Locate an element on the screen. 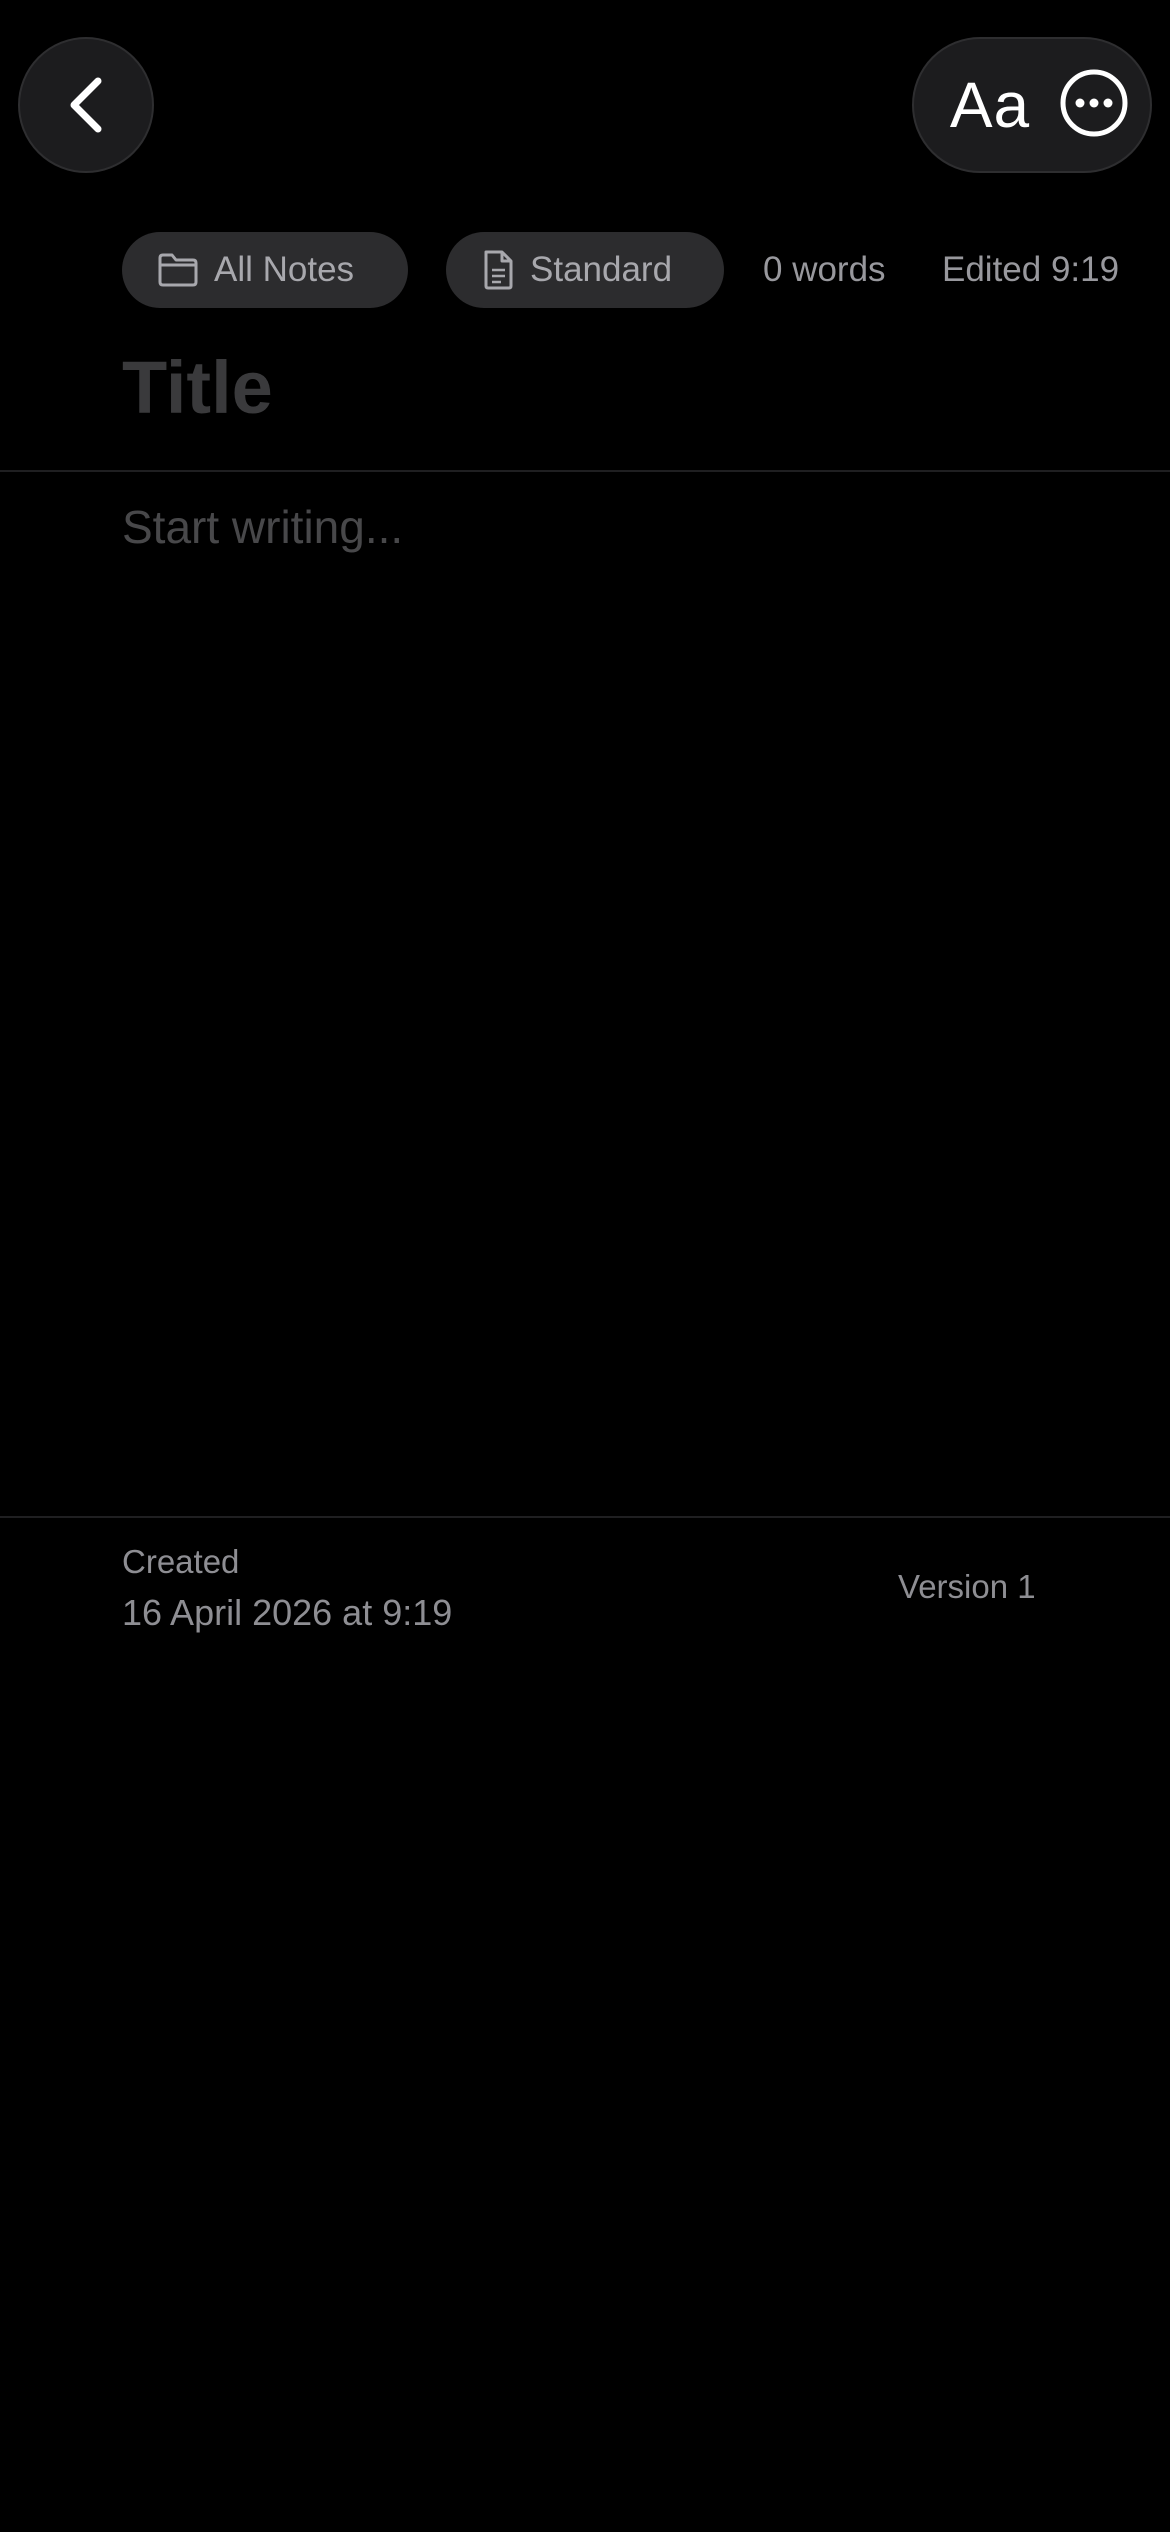 The image size is (1170, 2532). format-label: Aa is located at coordinates (990, 105).